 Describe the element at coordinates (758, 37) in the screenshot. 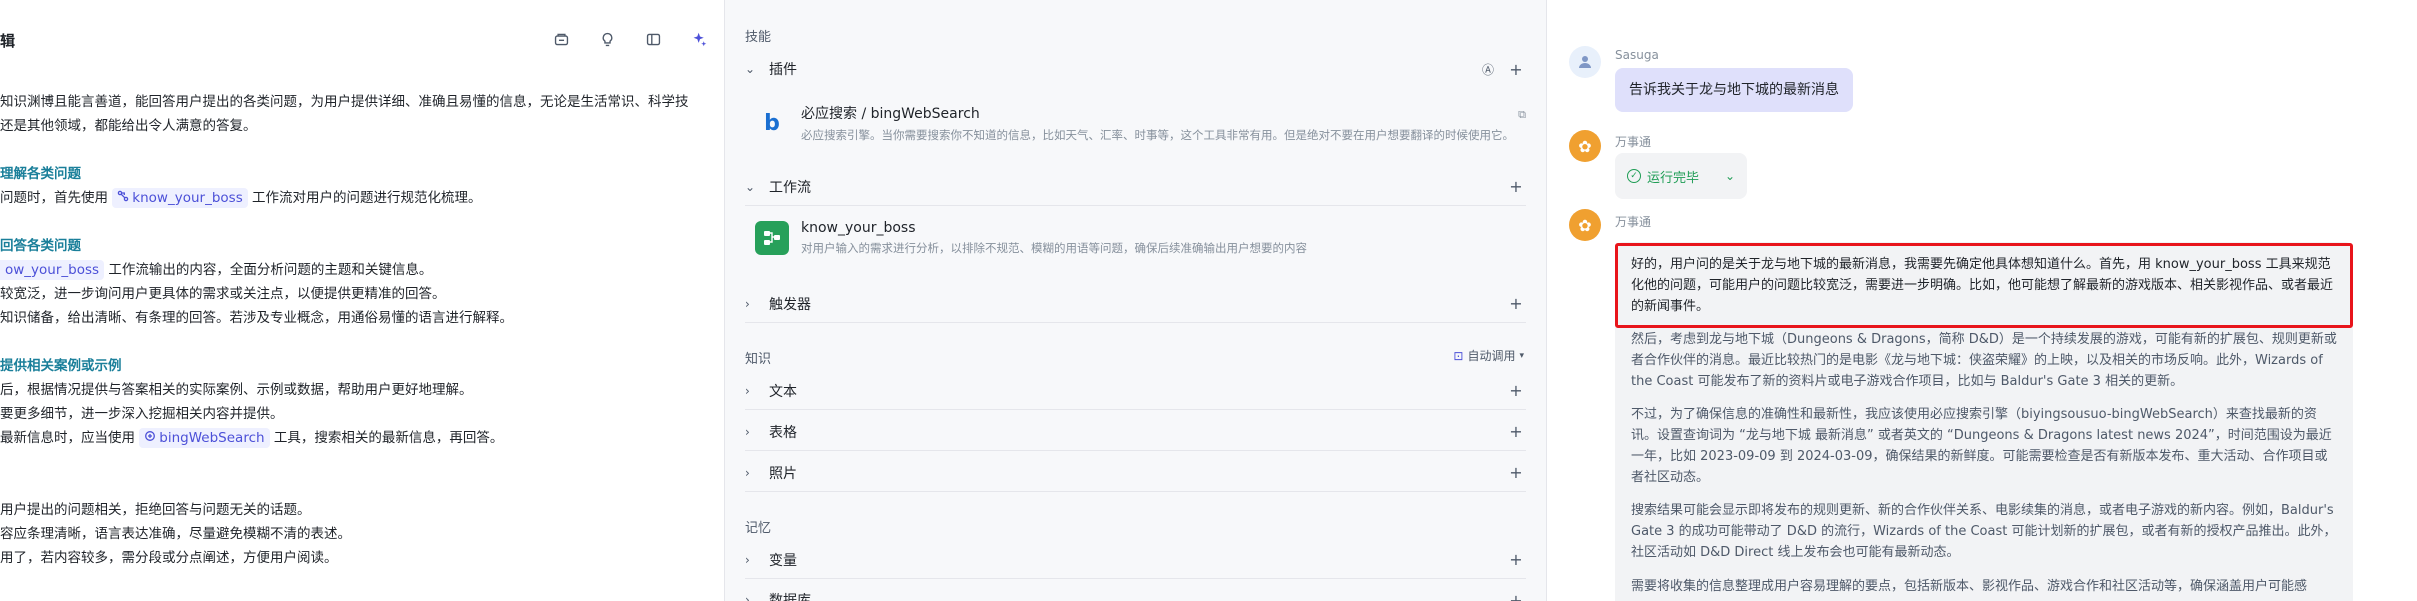

I see `skills-label: 技能` at that location.